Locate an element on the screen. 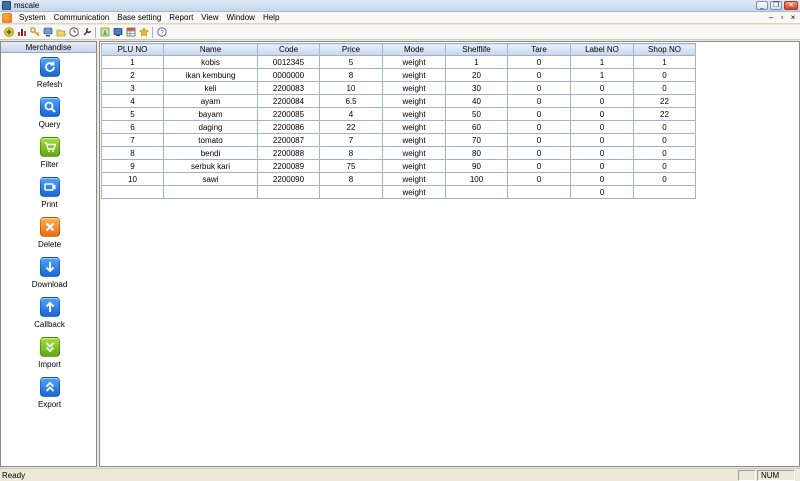 The height and width of the screenshot is (481, 800). key-icon is located at coordinates (34, 32).